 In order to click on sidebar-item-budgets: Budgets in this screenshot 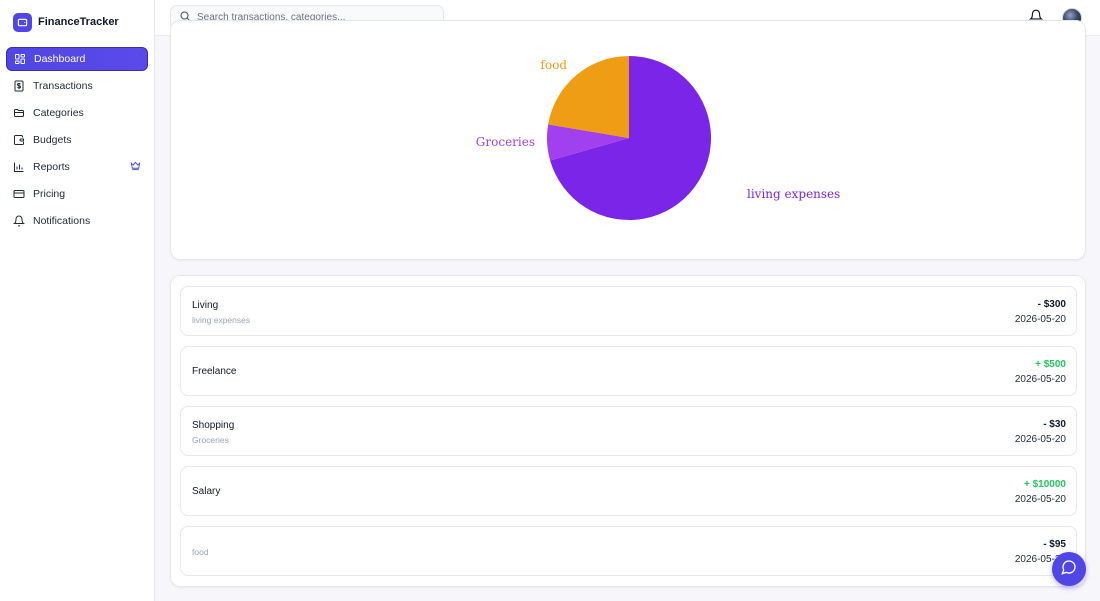, I will do `click(77, 140)`.